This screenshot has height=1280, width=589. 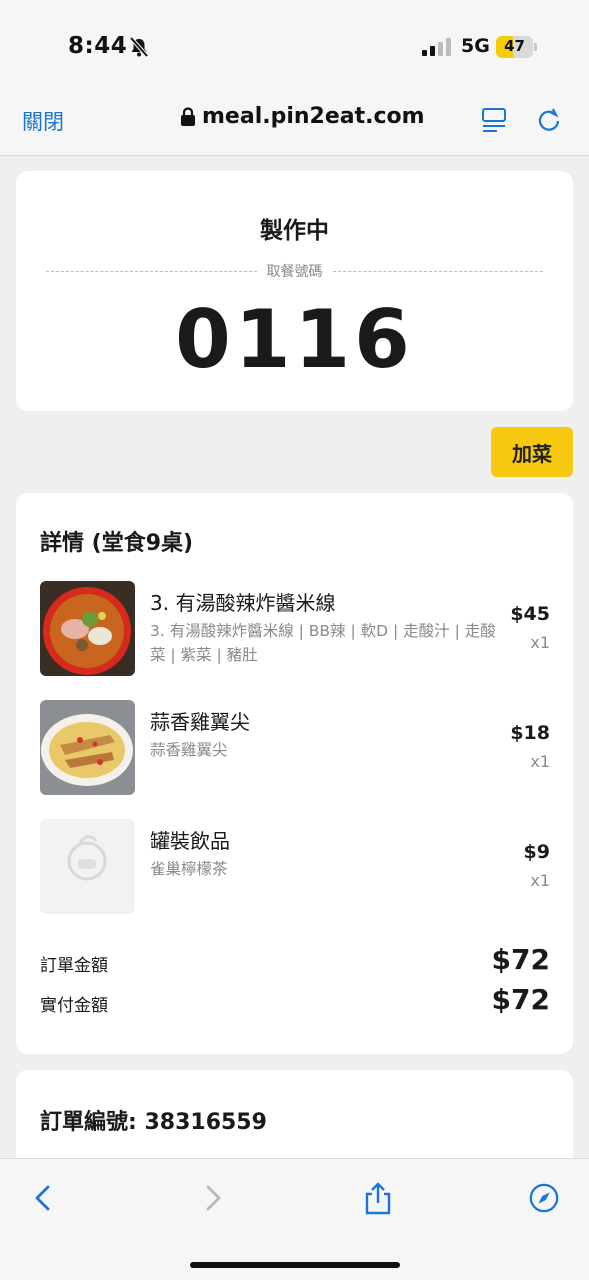 What do you see at coordinates (530, 733) in the screenshot?
I see `item-price: $18` at bounding box center [530, 733].